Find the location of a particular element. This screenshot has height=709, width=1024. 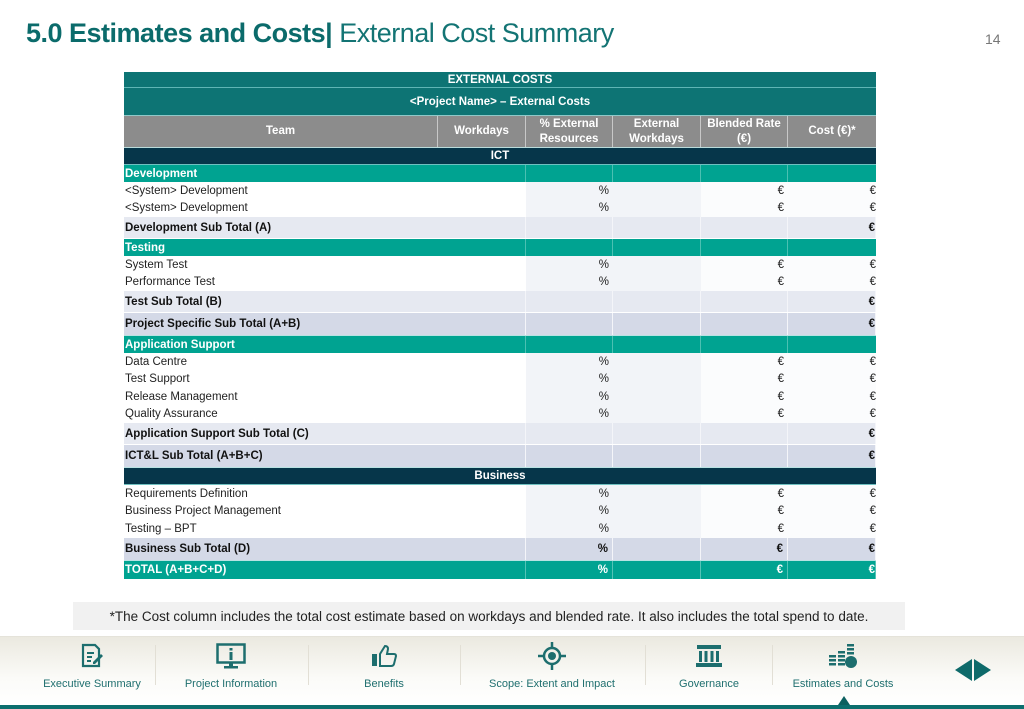

table-row: Business Project Management % € € is located at coordinates (500, 511).